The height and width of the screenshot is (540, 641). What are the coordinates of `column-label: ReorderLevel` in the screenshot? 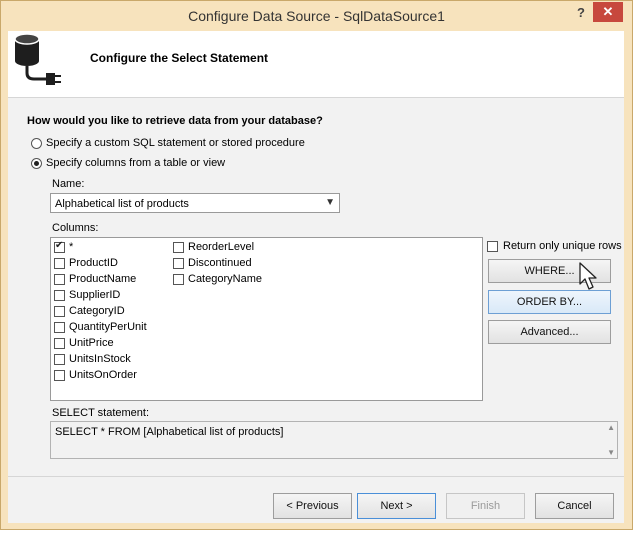 It's located at (221, 247).